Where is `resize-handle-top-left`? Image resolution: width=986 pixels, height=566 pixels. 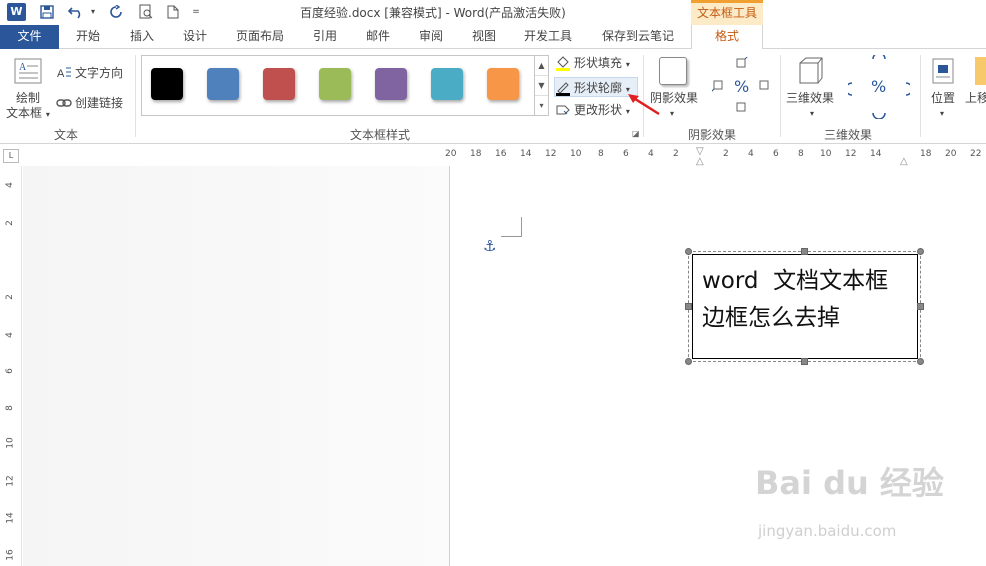 resize-handle-top-left is located at coordinates (688, 251).